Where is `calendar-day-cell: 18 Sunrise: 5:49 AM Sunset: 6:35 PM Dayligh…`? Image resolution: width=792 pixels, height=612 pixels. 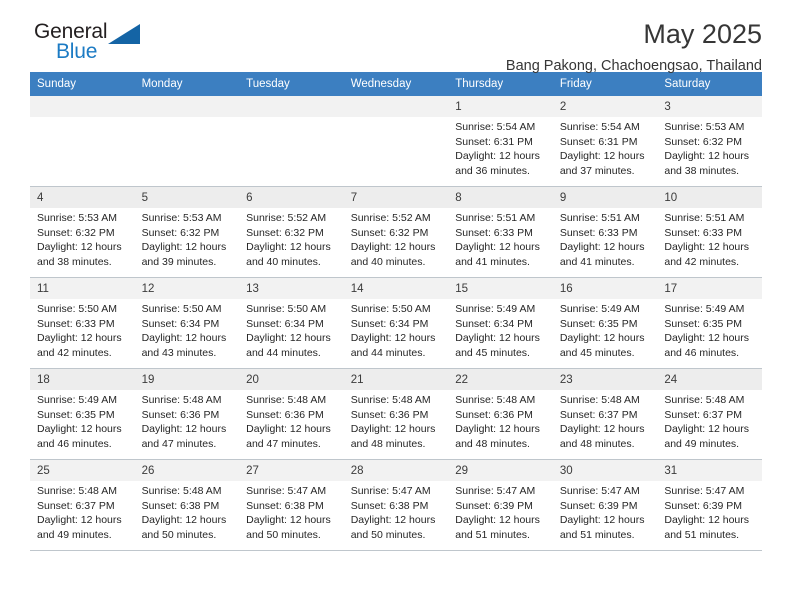 calendar-day-cell: 18 Sunrise: 5:49 AM Sunset: 6:35 PM Dayligh… is located at coordinates (82, 414).